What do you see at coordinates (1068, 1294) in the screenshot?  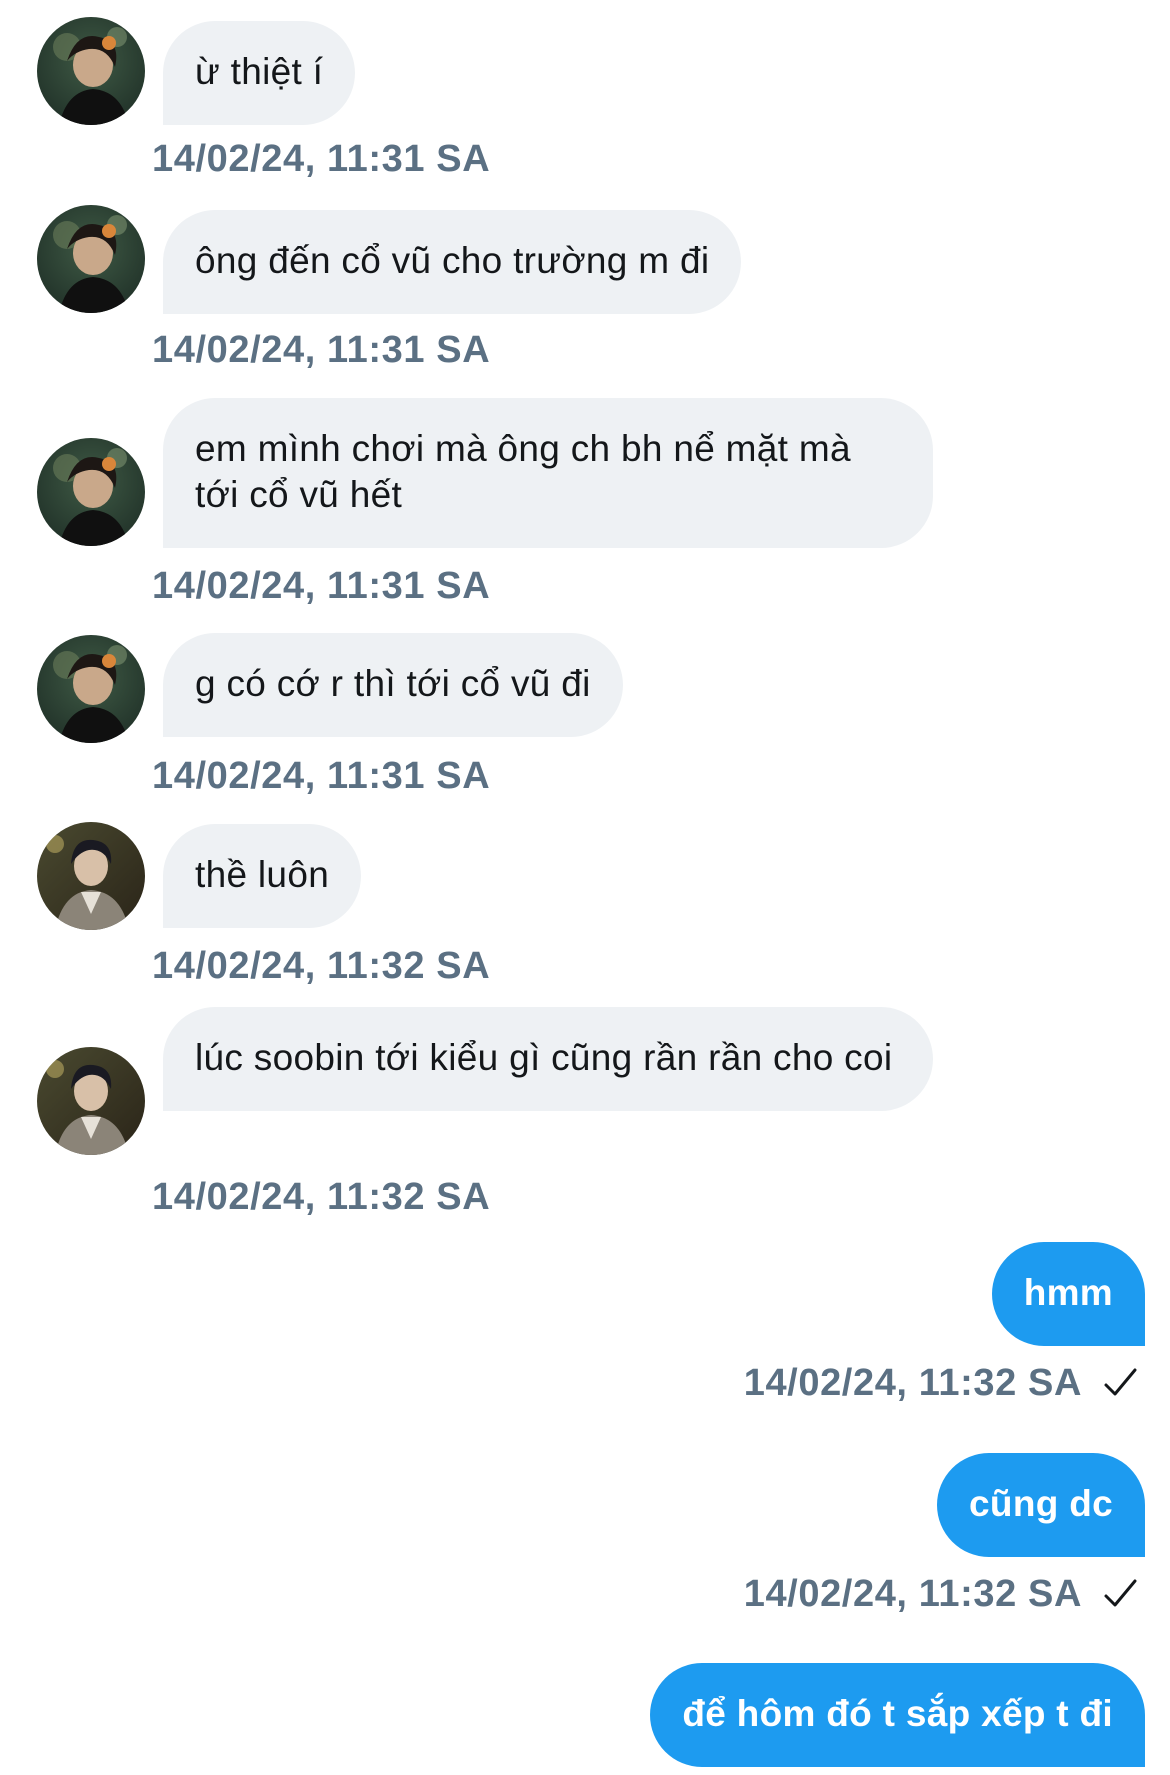 I see `message-bubble-outgoing: hmm` at bounding box center [1068, 1294].